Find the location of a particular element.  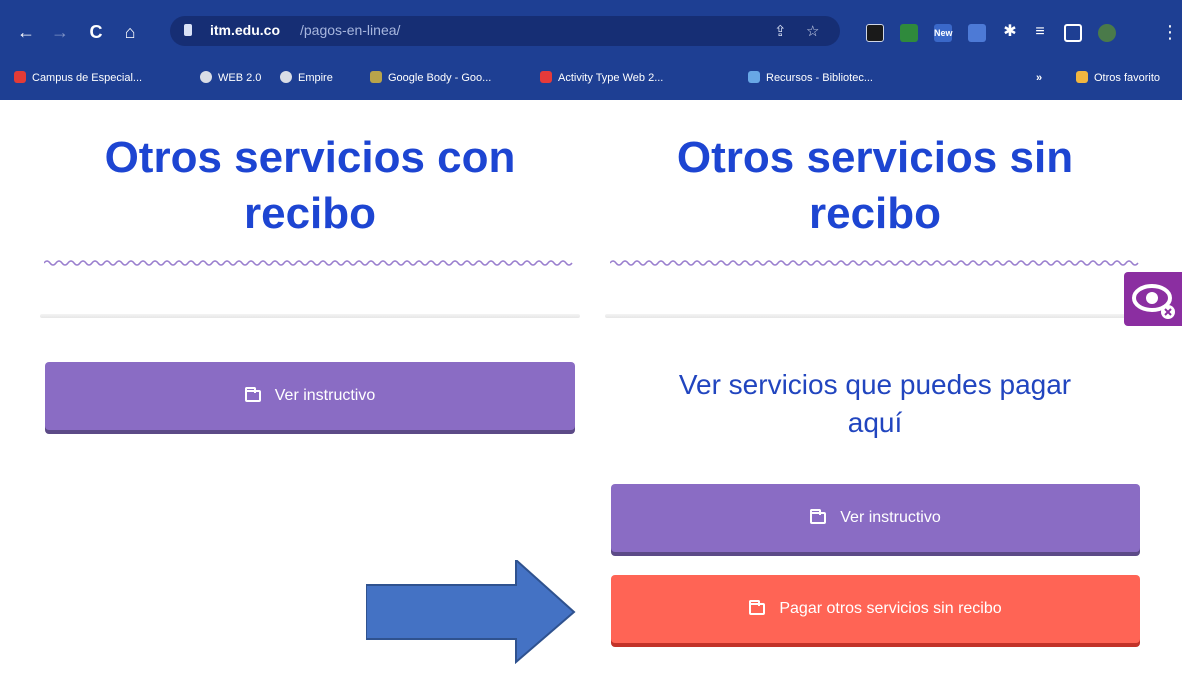

bookmark-campus-icon is located at coordinates (20, 77).